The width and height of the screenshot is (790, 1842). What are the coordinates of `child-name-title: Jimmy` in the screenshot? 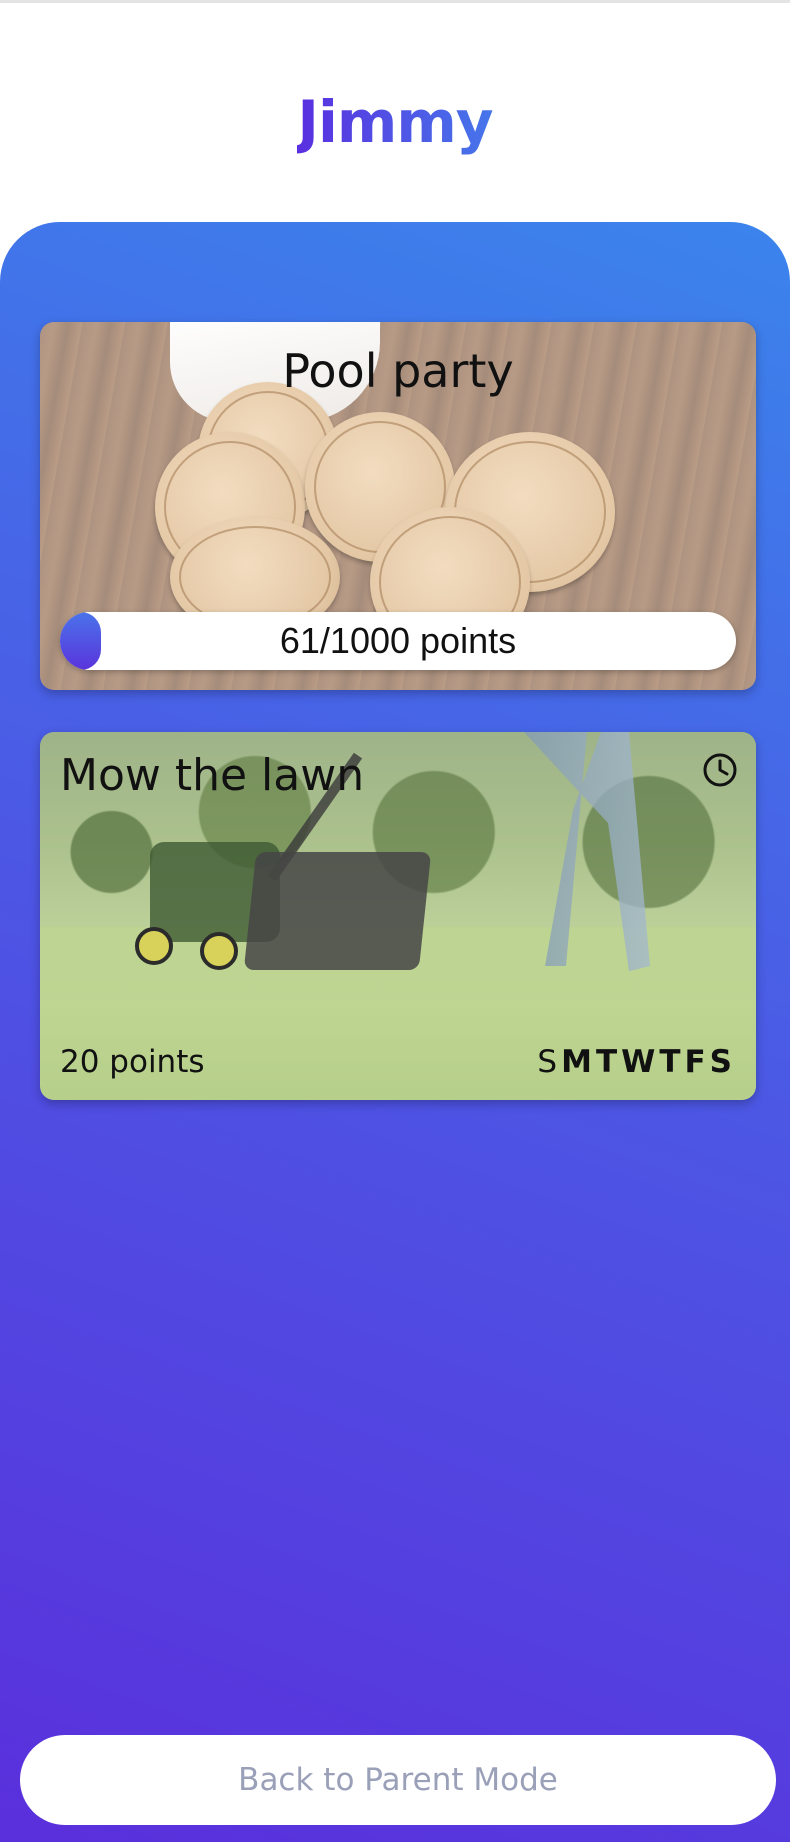 It's located at (395, 122).